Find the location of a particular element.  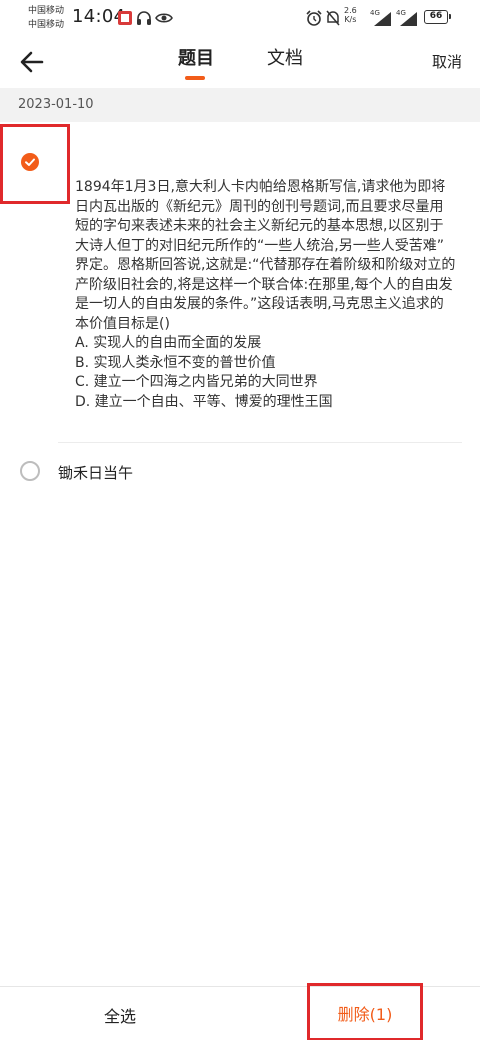

network-speed-unit: K/s is located at coordinates (350, 19).